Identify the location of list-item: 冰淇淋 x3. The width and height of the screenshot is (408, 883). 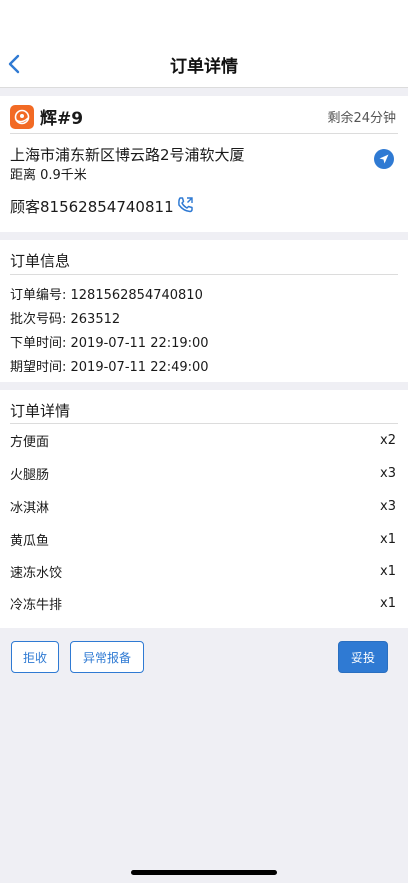
(203, 506).